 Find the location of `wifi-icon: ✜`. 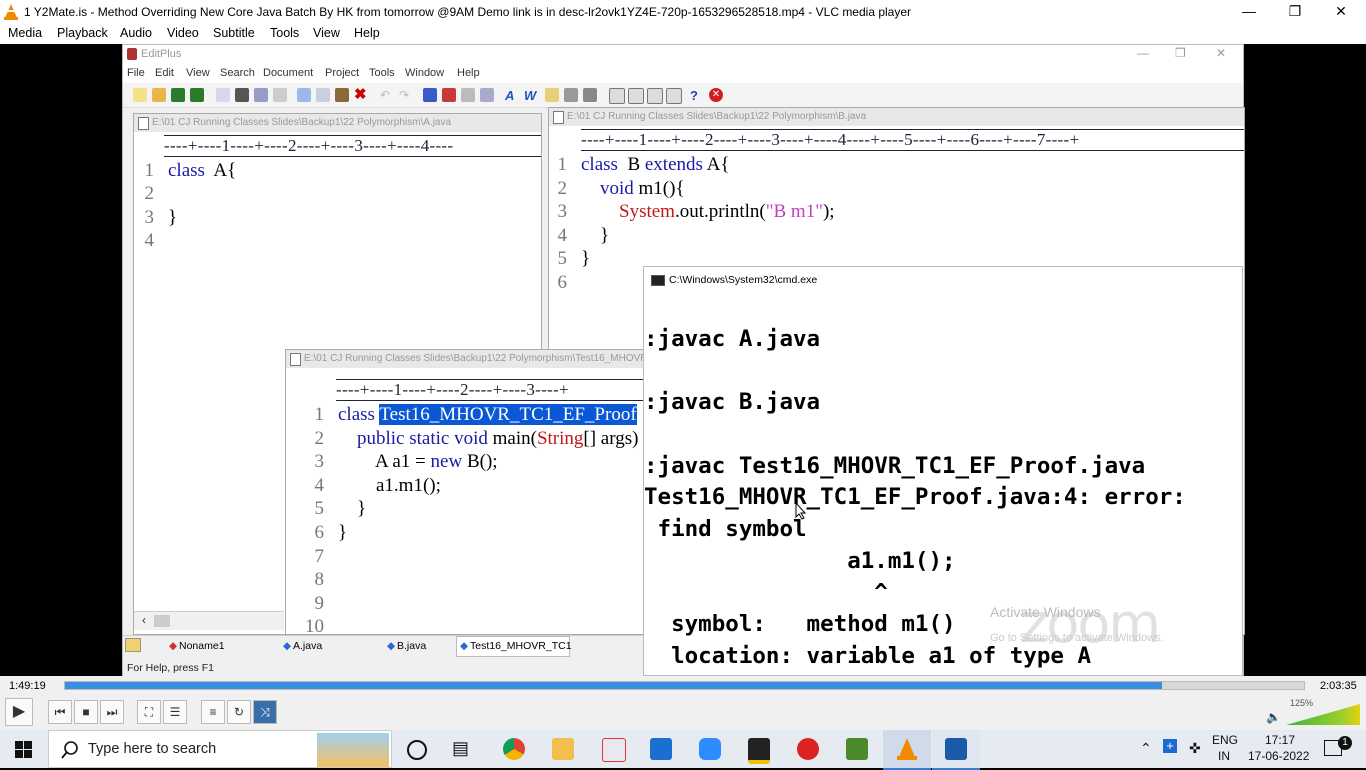

wifi-icon: ✜ is located at coordinates (1195, 748).